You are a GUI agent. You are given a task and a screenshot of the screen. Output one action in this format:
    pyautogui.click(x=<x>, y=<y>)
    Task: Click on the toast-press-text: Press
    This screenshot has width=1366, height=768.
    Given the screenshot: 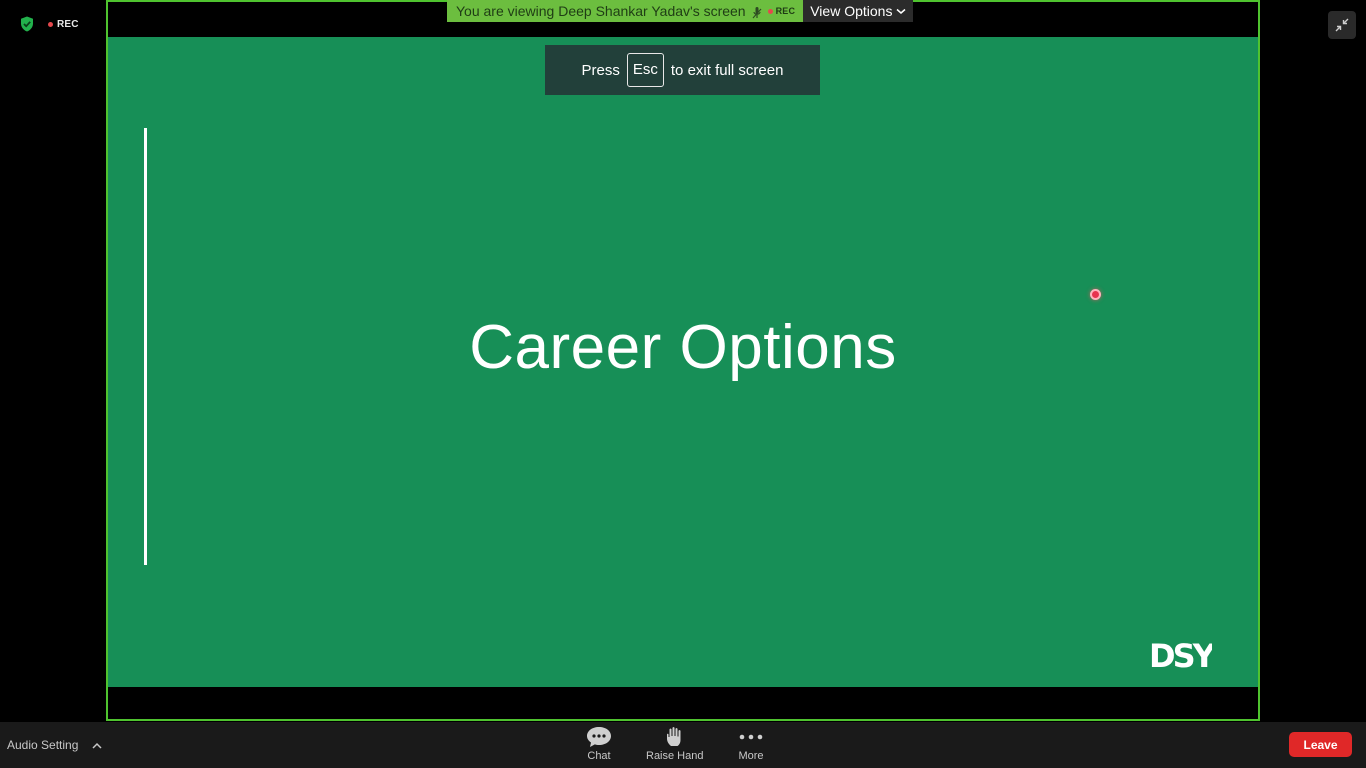 What is the action you would take?
    pyautogui.click(x=600, y=70)
    